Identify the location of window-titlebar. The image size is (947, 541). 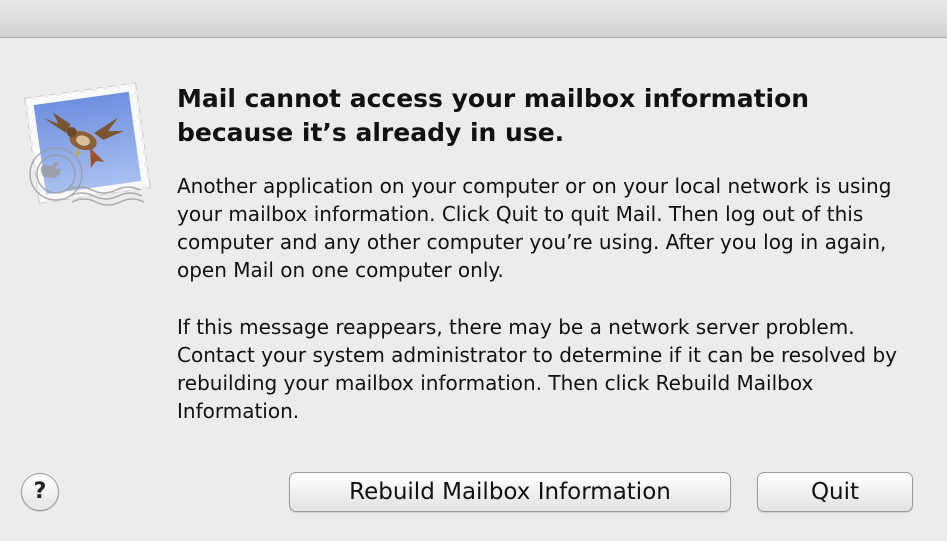
(473, 19).